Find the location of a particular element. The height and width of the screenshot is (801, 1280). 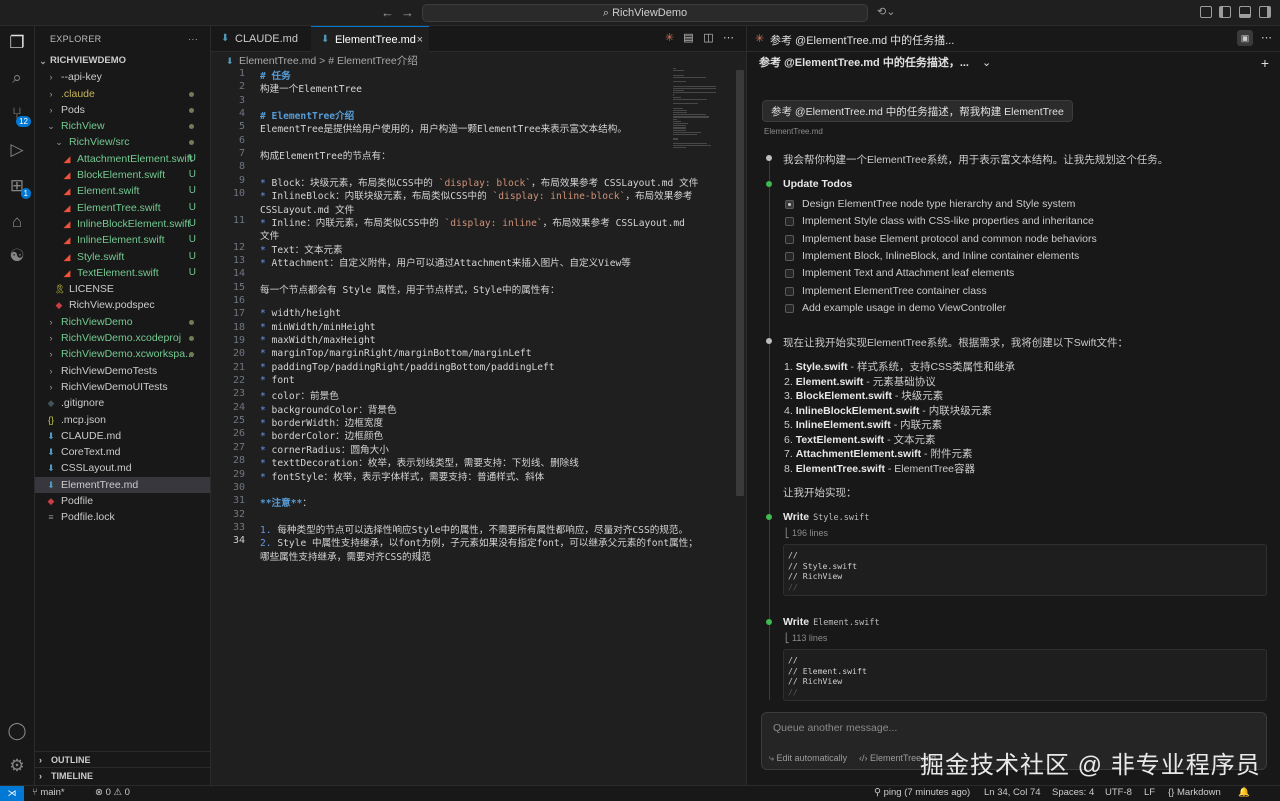

tree-item: ◆ Podfile is located at coordinates (122, 501).